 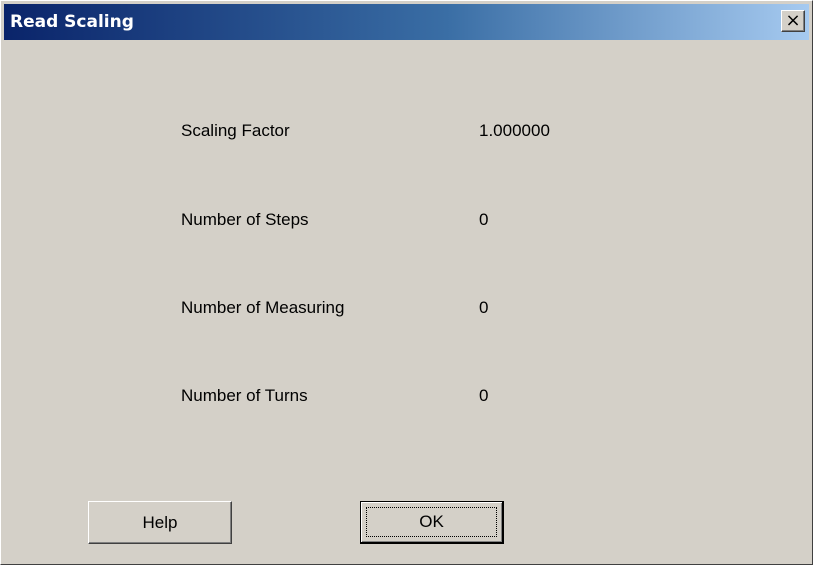 I want to click on scaling-factor-label: Scaling Factor, so click(x=235, y=130).